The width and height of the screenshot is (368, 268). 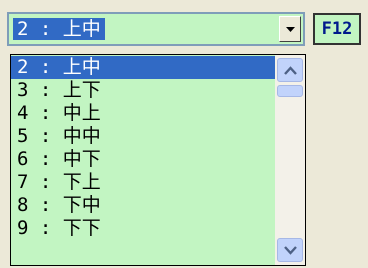 I want to click on list-item: 3 : 上下, so click(x=143, y=90).